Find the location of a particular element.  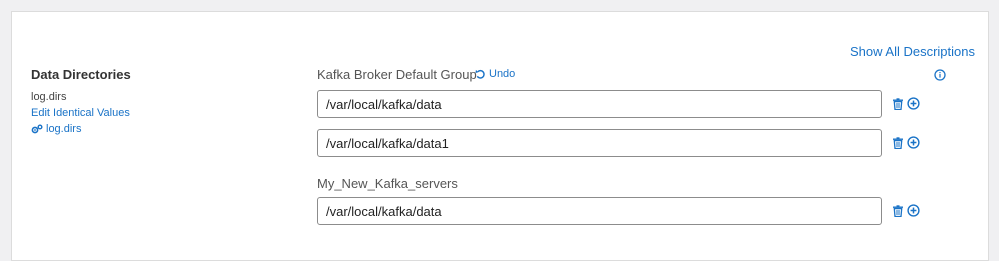

gear-icon is located at coordinates (37, 129).